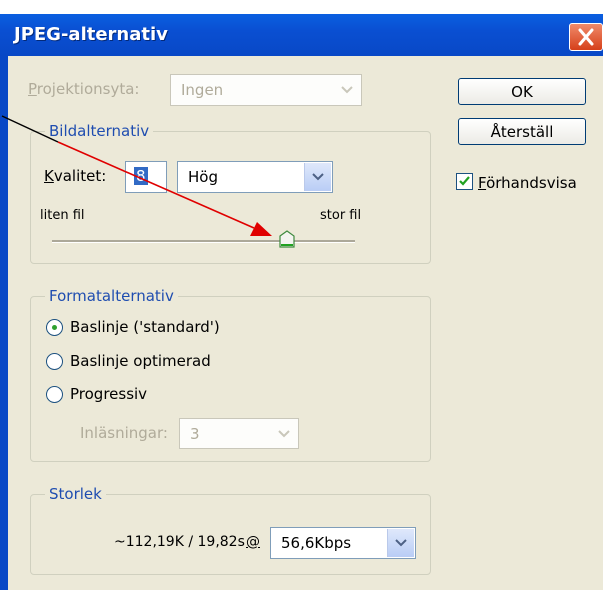  I want to click on annotation-leader-line, so click(30, 129).